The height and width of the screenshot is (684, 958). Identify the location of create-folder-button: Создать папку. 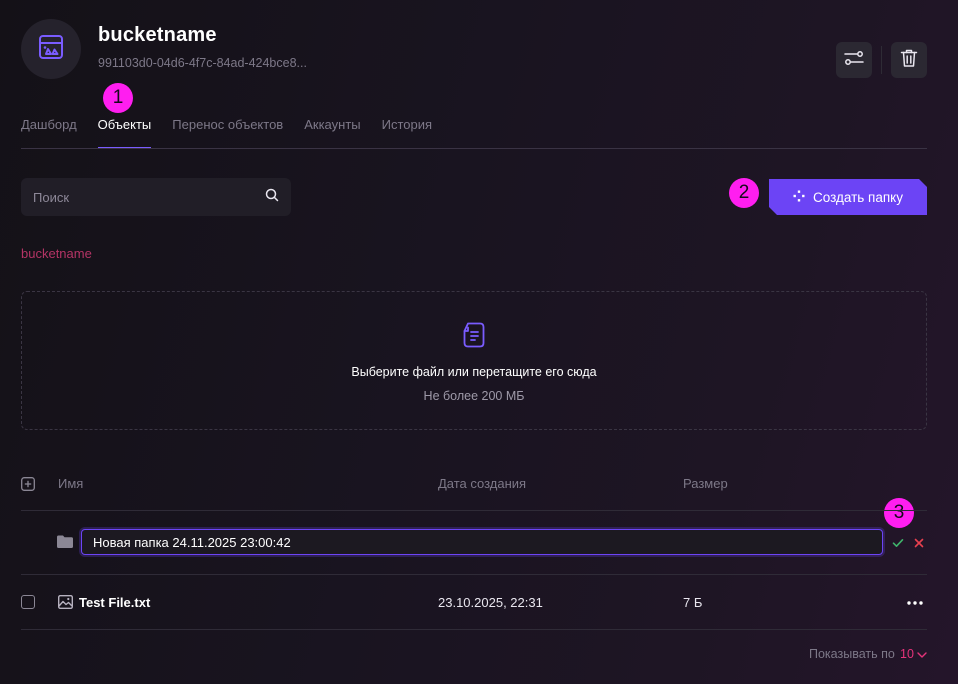
(848, 197).